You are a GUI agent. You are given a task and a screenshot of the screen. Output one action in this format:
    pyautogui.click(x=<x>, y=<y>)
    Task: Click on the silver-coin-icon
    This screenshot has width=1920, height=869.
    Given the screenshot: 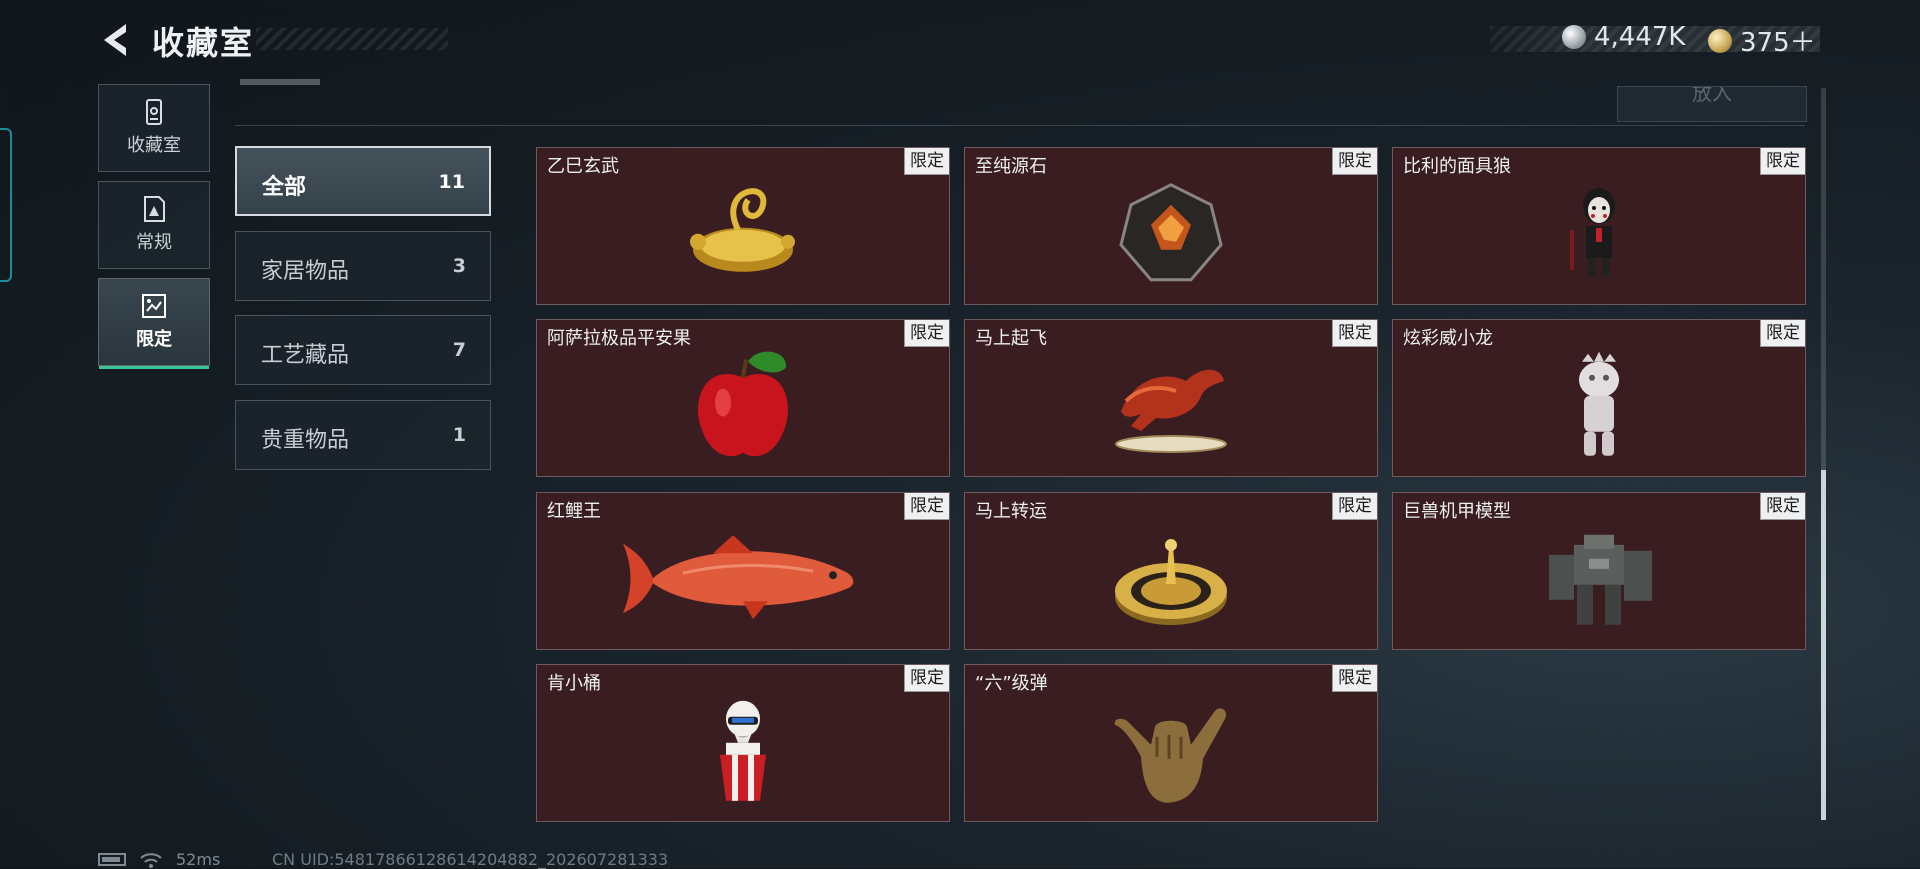 What is the action you would take?
    pyautogui.click(x=1574, y=37)
    